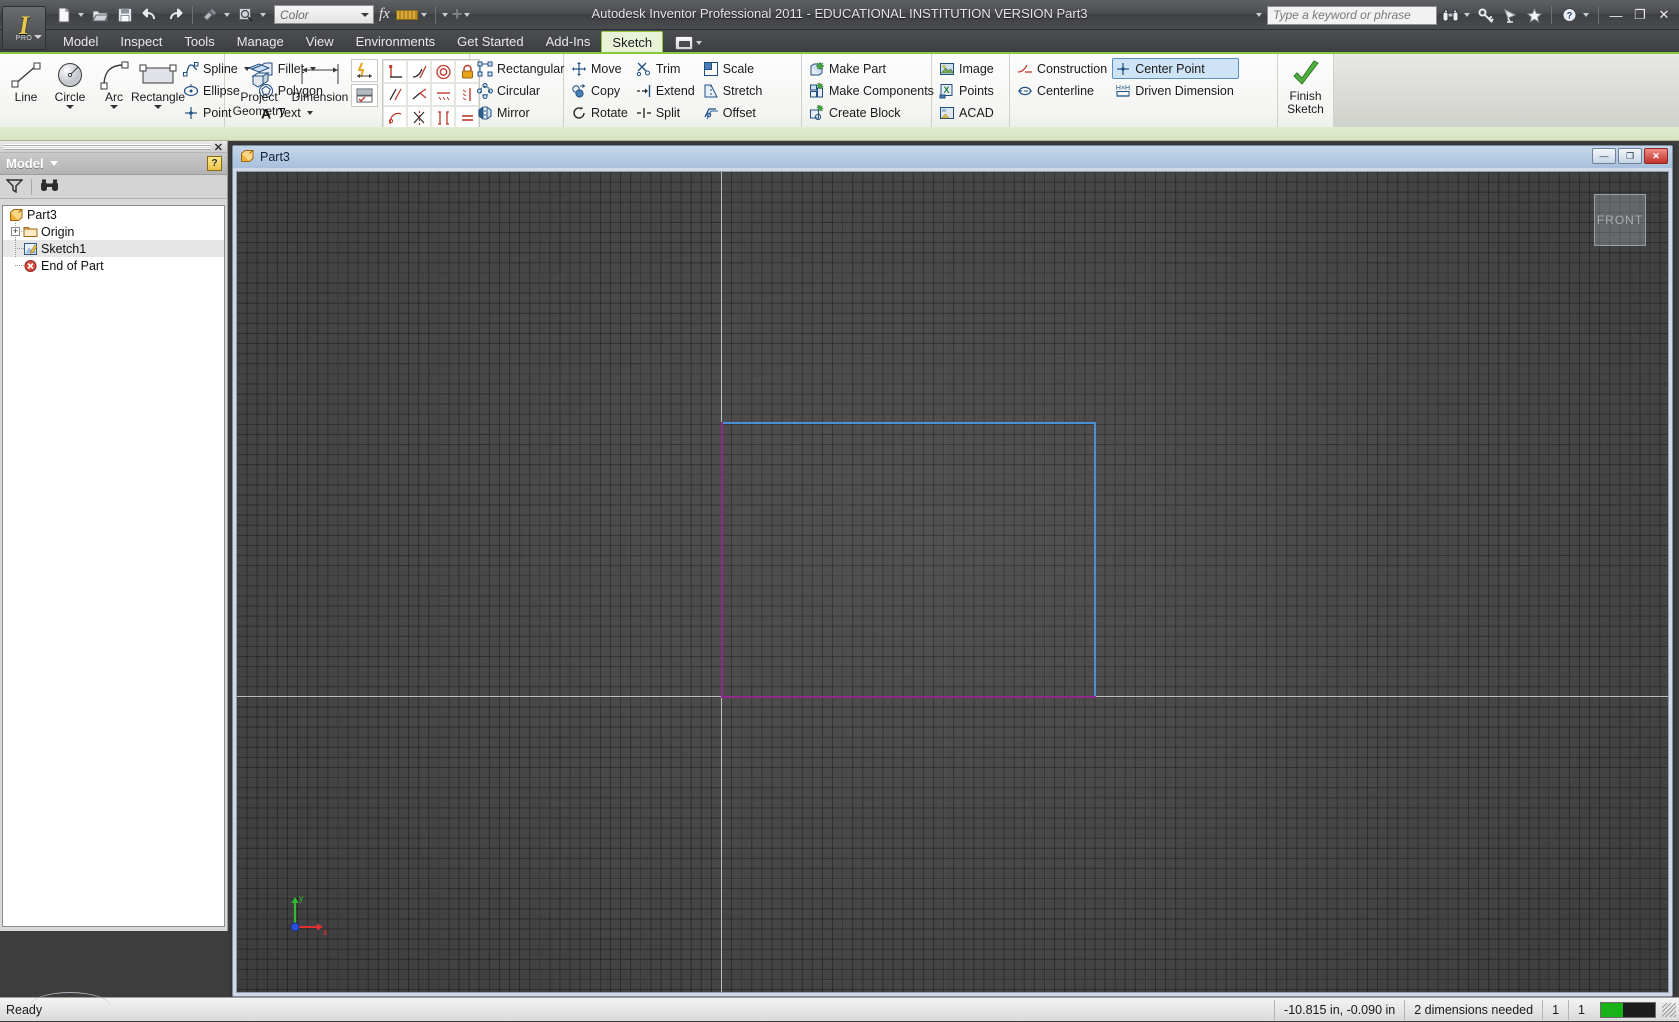 Image resolution: width=1679 pixels, height=1022 pixels. Describe the element at coordinates (175, 15) in the screenshot. I see `redo-icon` at that location.